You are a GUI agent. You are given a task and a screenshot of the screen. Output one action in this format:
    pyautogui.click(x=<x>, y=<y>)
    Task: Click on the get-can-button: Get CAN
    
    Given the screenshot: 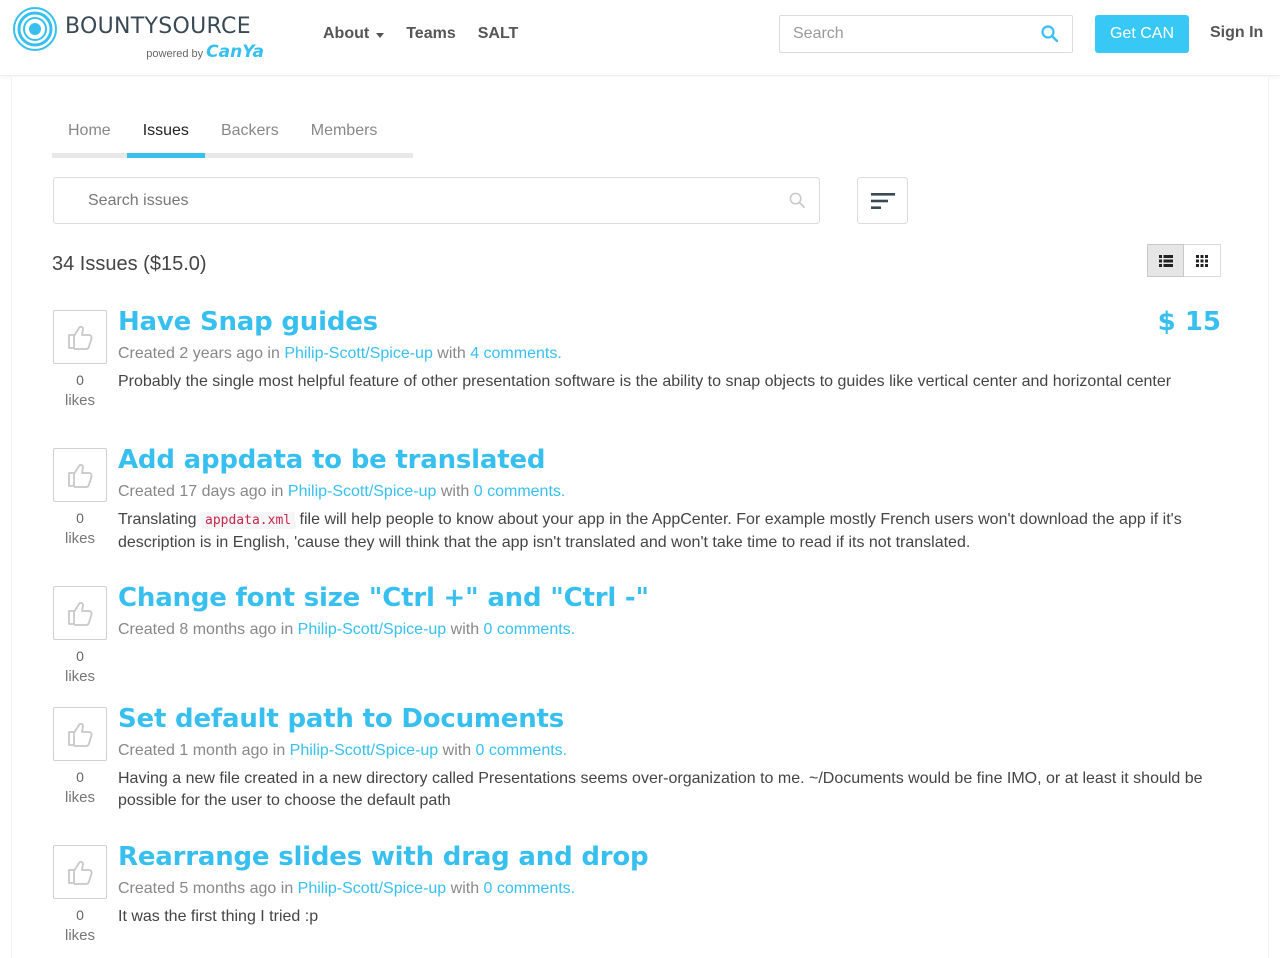 What is the action you would take?
    pyautogui.click(x=1142, y=34)
    